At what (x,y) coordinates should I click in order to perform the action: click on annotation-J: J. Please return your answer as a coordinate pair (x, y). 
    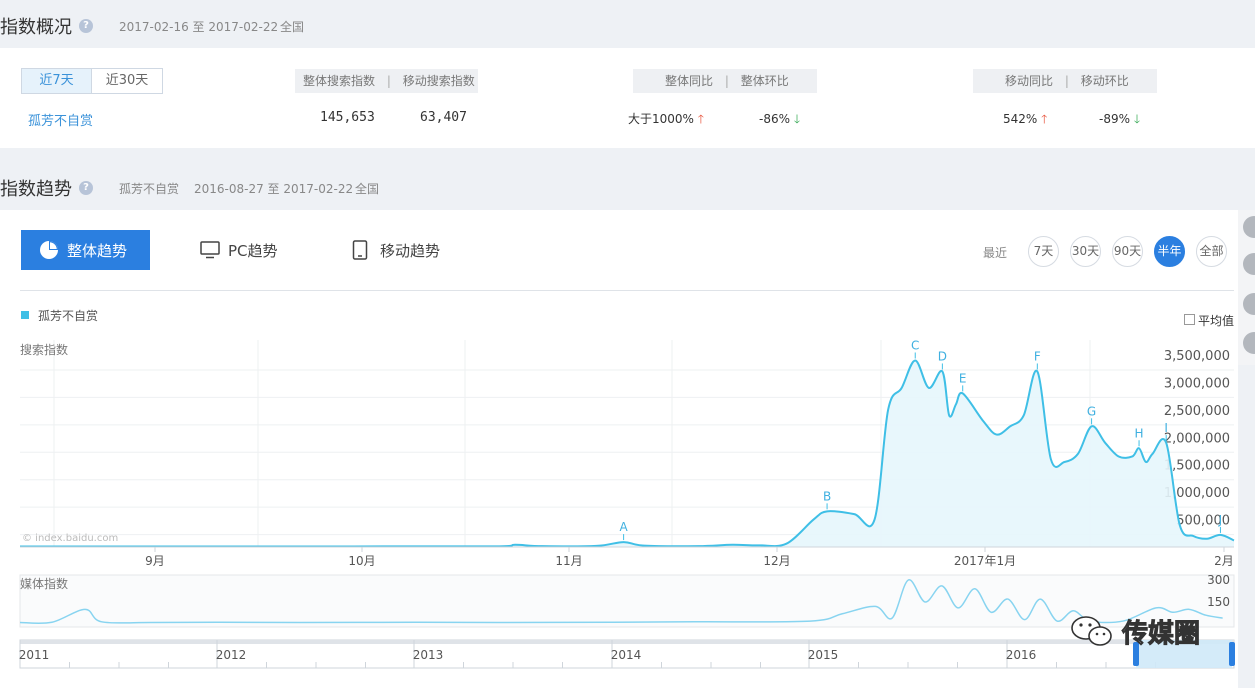
    Looking at the image, I should click on (1220, 520).